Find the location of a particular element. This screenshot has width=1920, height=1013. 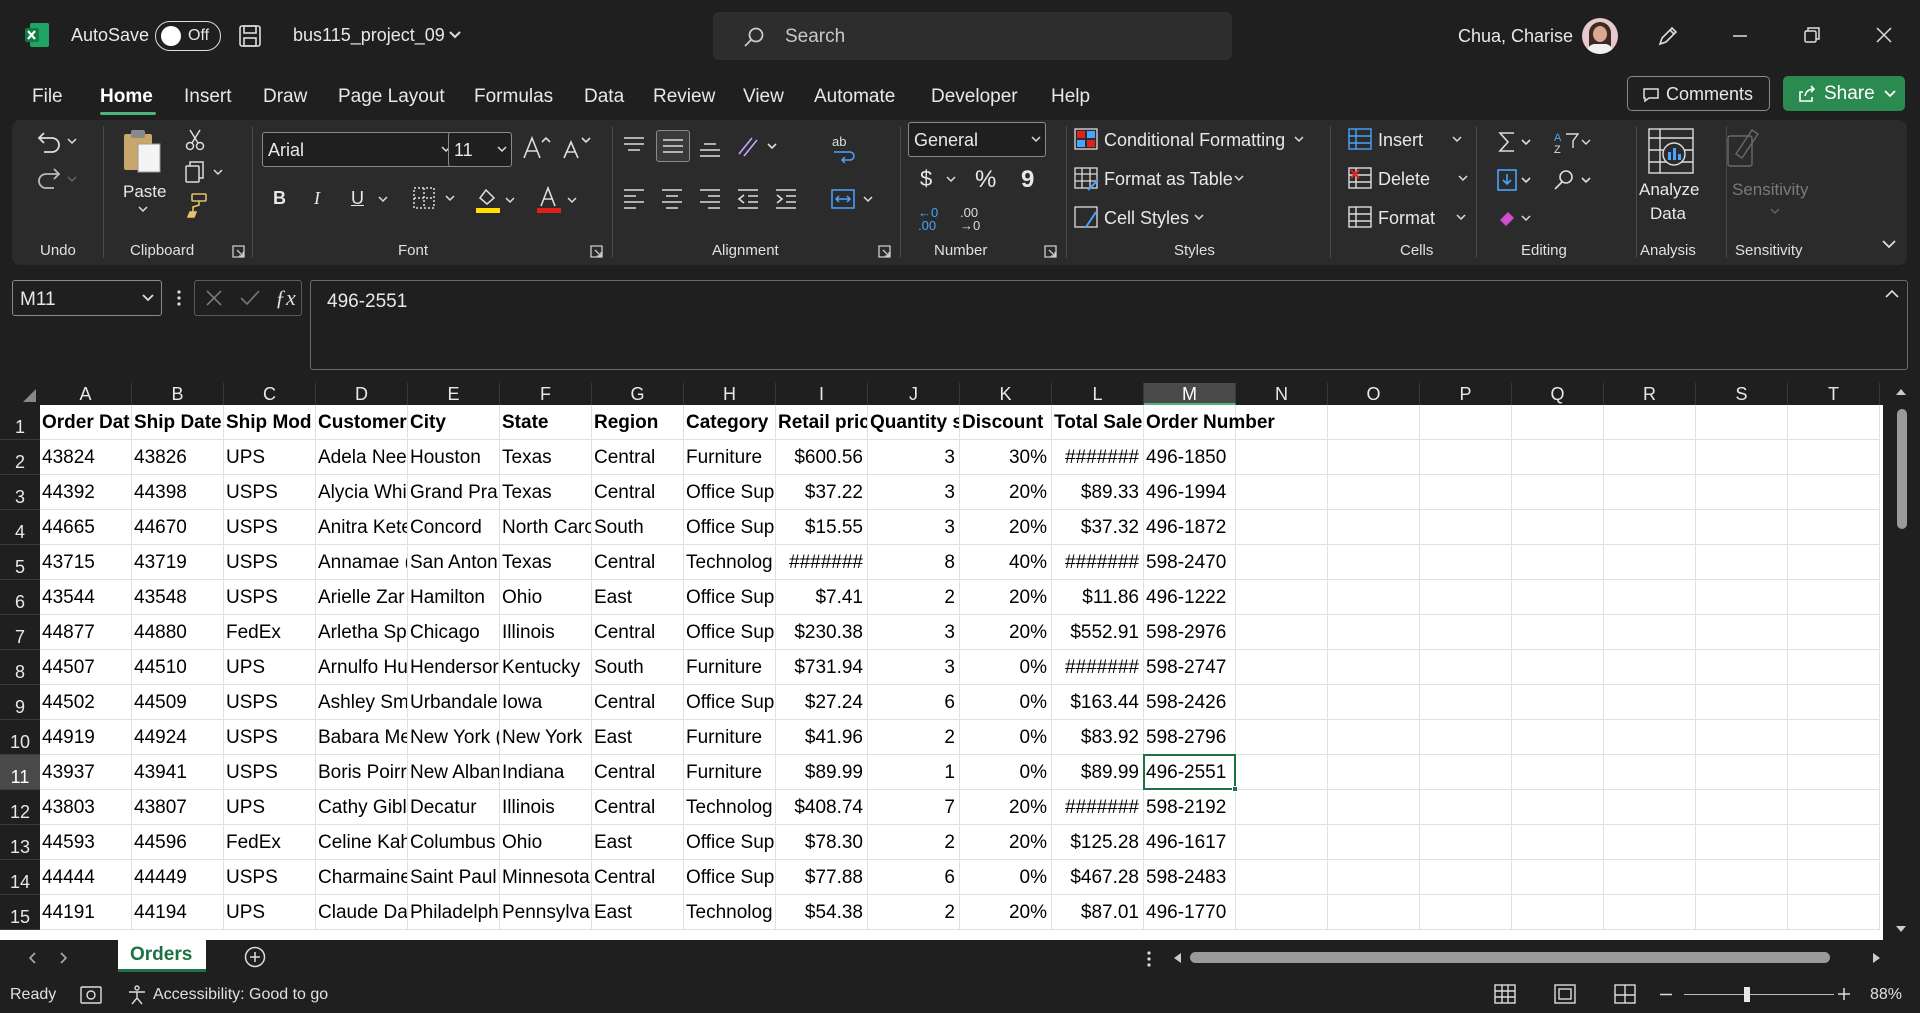

cell-d10: Babara Me is located at coordinates (362, 737).